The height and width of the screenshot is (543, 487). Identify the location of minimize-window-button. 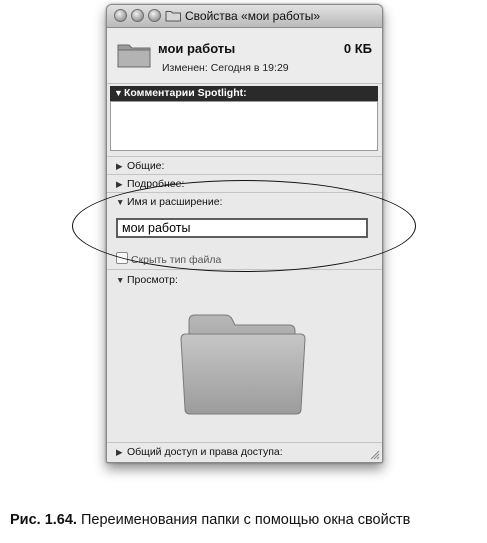
(137, 15).